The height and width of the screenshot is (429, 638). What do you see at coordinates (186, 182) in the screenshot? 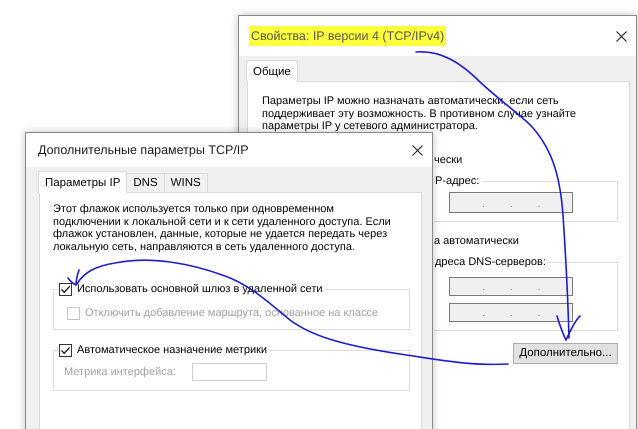
I see `tab: WINS` at bounding box center [186, 182].